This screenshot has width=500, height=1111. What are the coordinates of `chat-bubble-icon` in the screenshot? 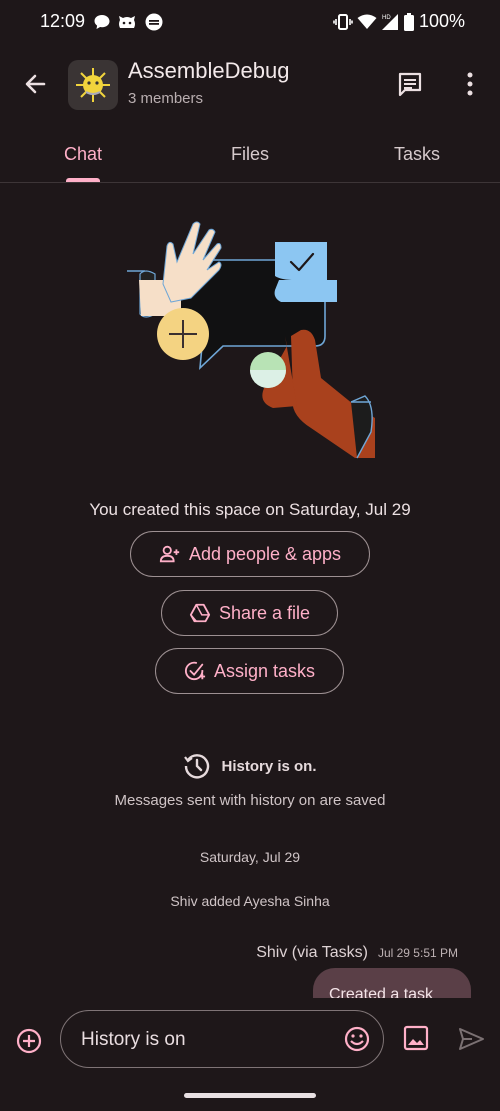 It's located at (102, 22).